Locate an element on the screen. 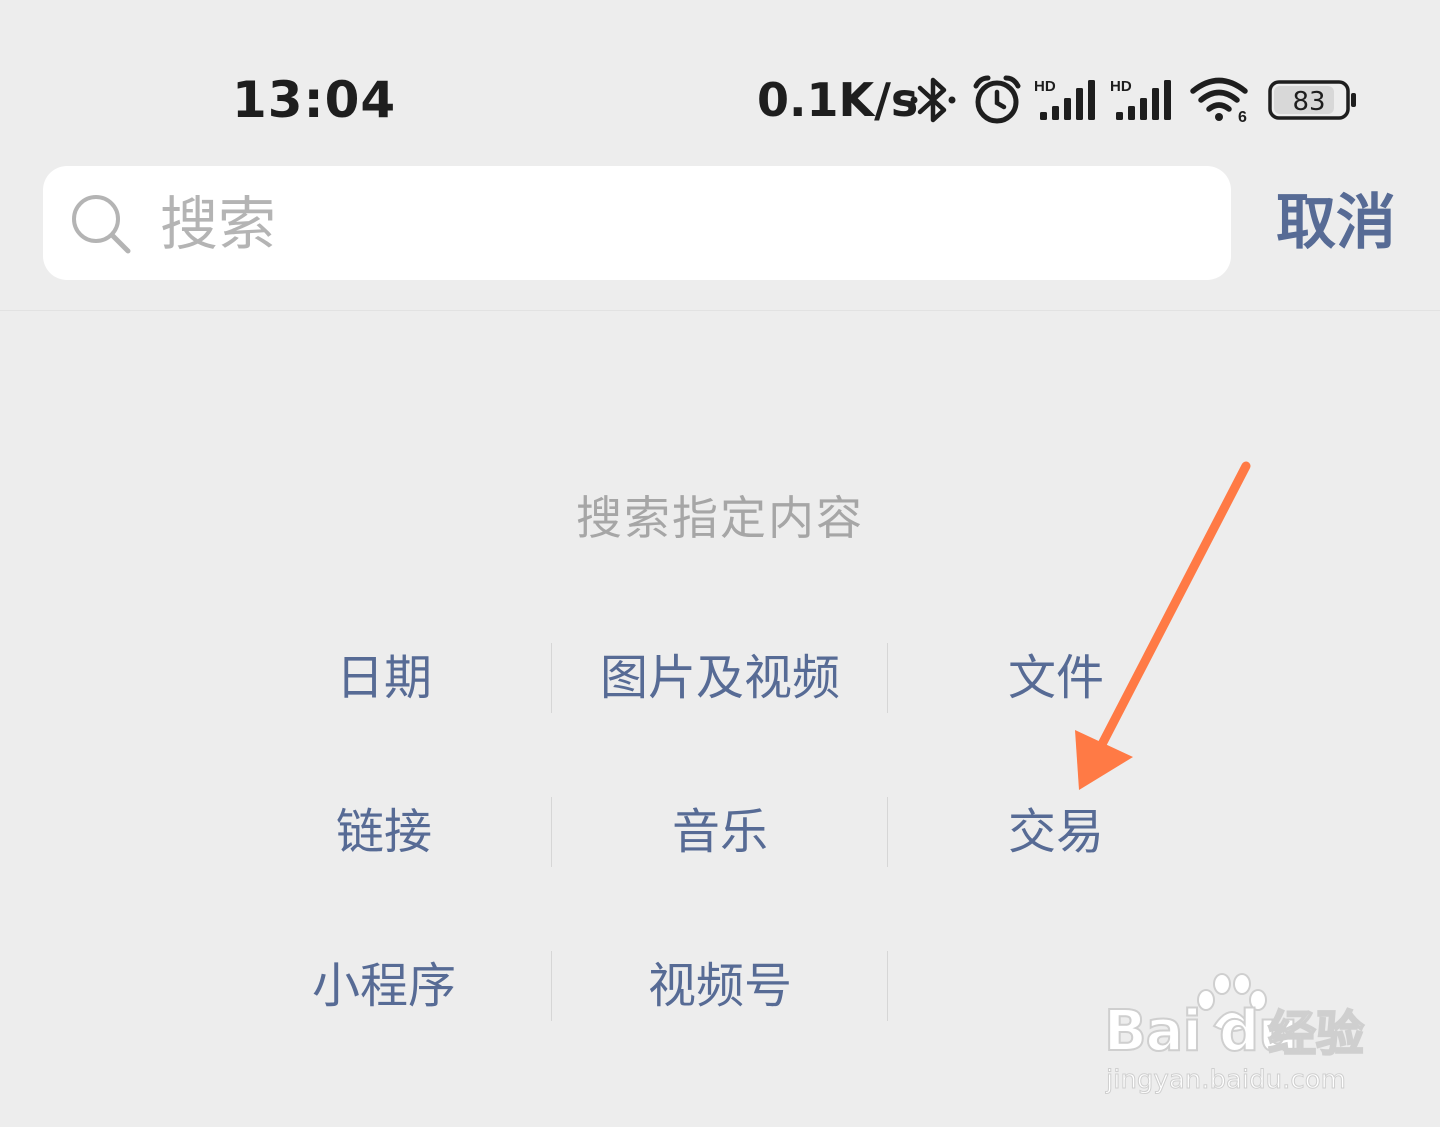 Image resolution: width=1440 pixels, height=1127 pixels. search-specific-title: 搜索指定内容 is located at coordinates (720, 518).